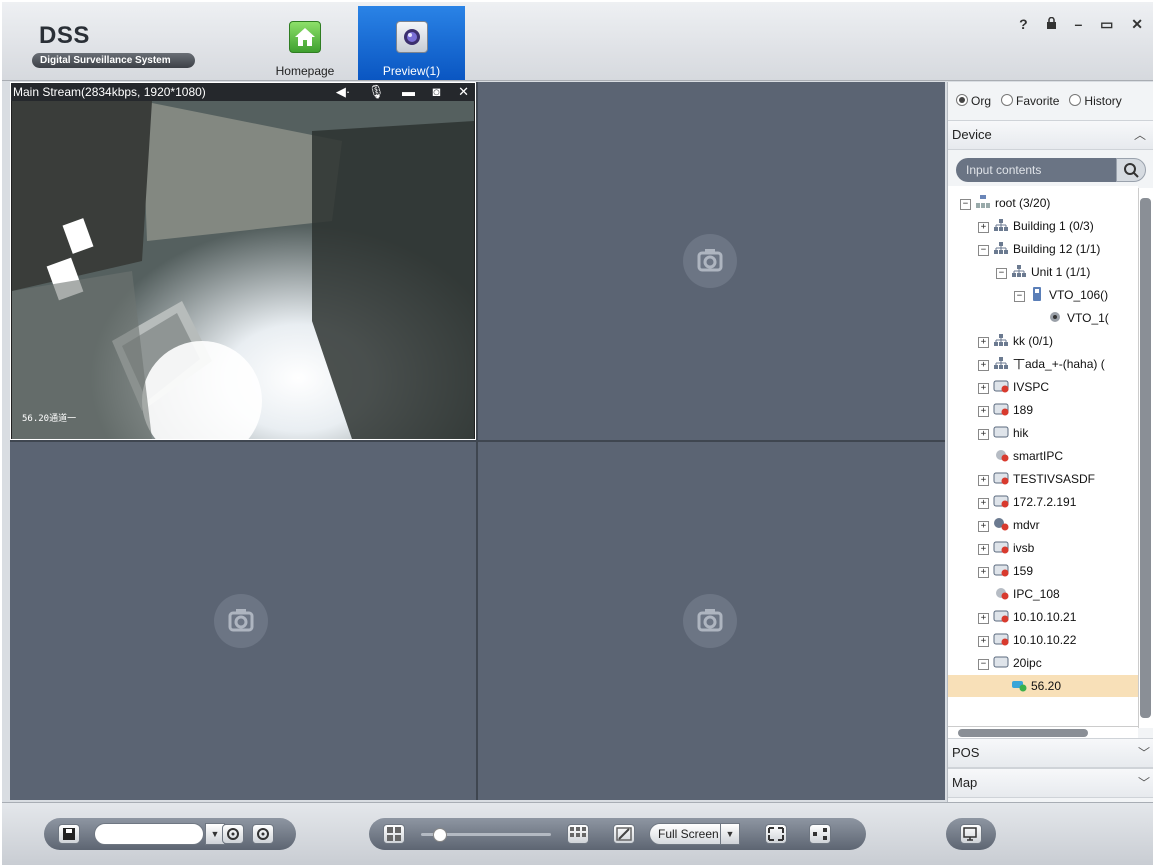  Describe the element at coordinates (408, 91) in the screenshot. I see `record-icon: ▬` at that location.